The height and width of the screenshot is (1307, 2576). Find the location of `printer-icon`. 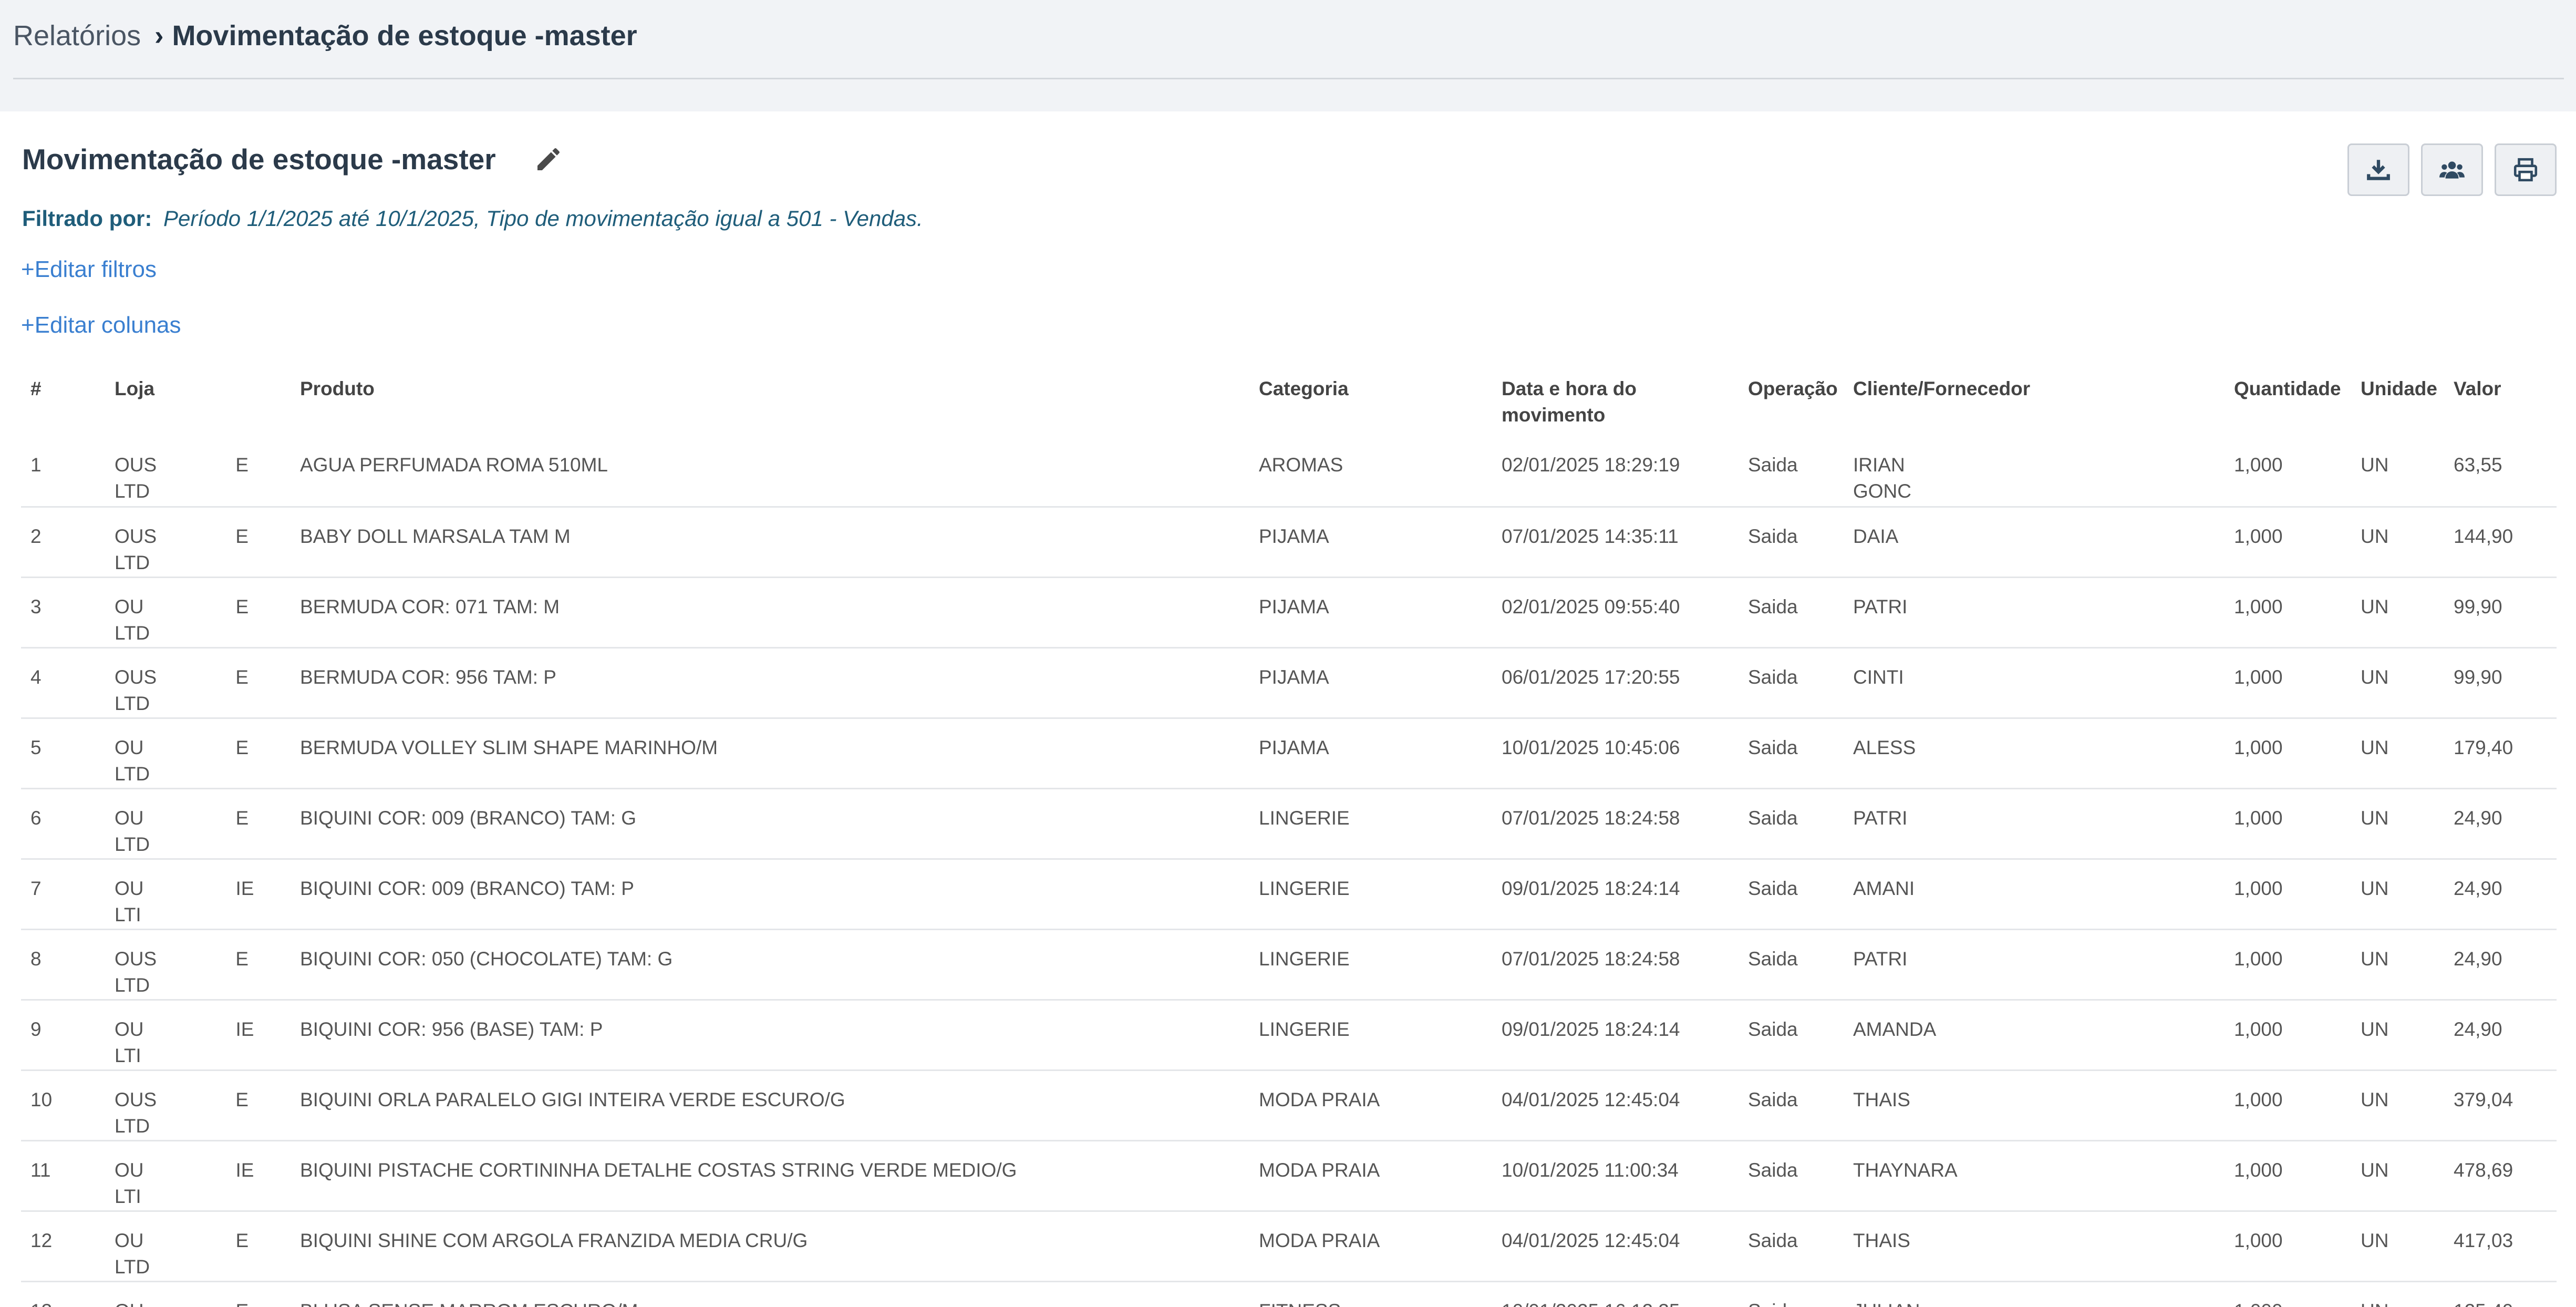

printer-icon is located at coordinates (2525, 170).